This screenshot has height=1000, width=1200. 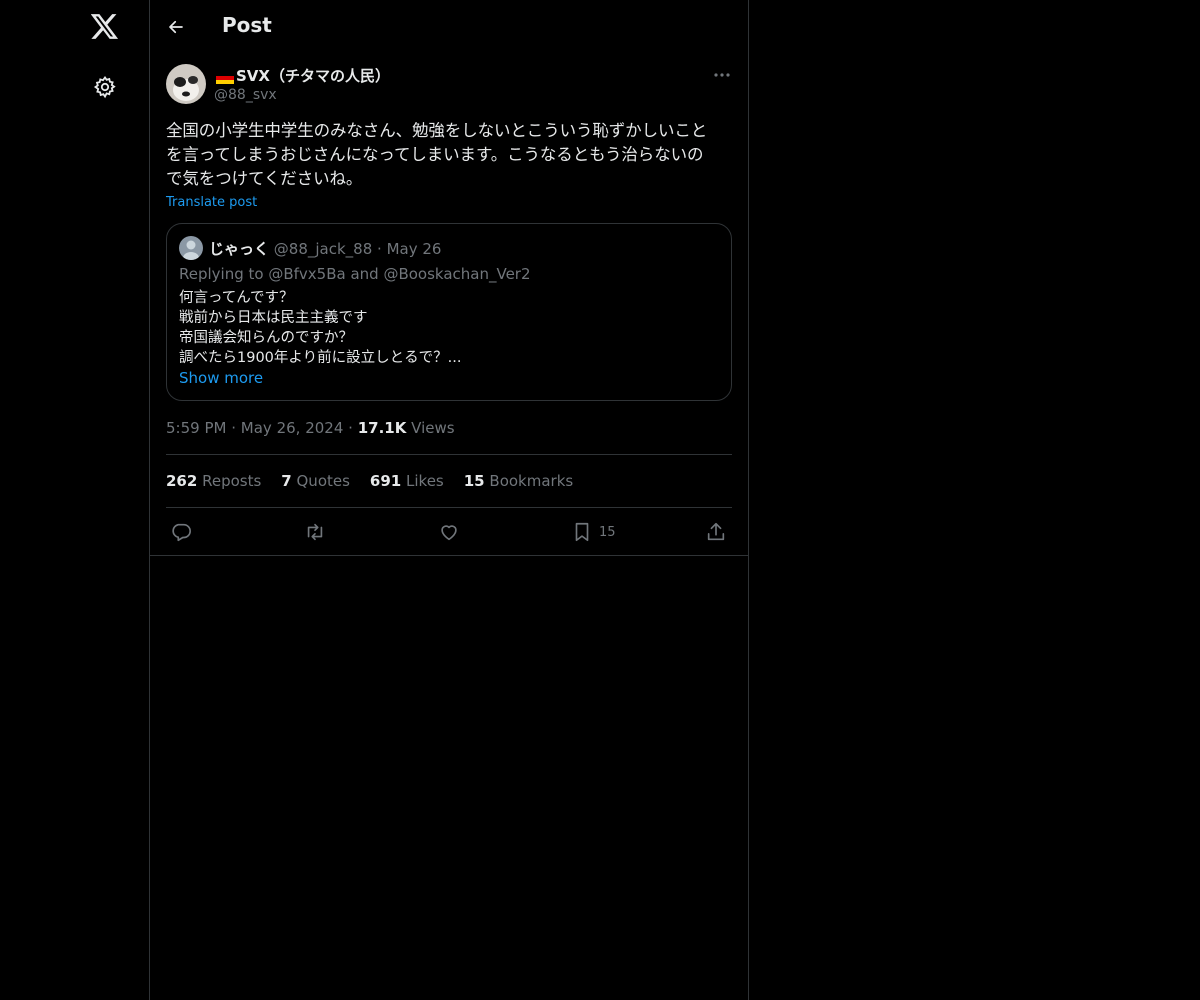 I want to click on share-icon, so click(x=716, y=531).